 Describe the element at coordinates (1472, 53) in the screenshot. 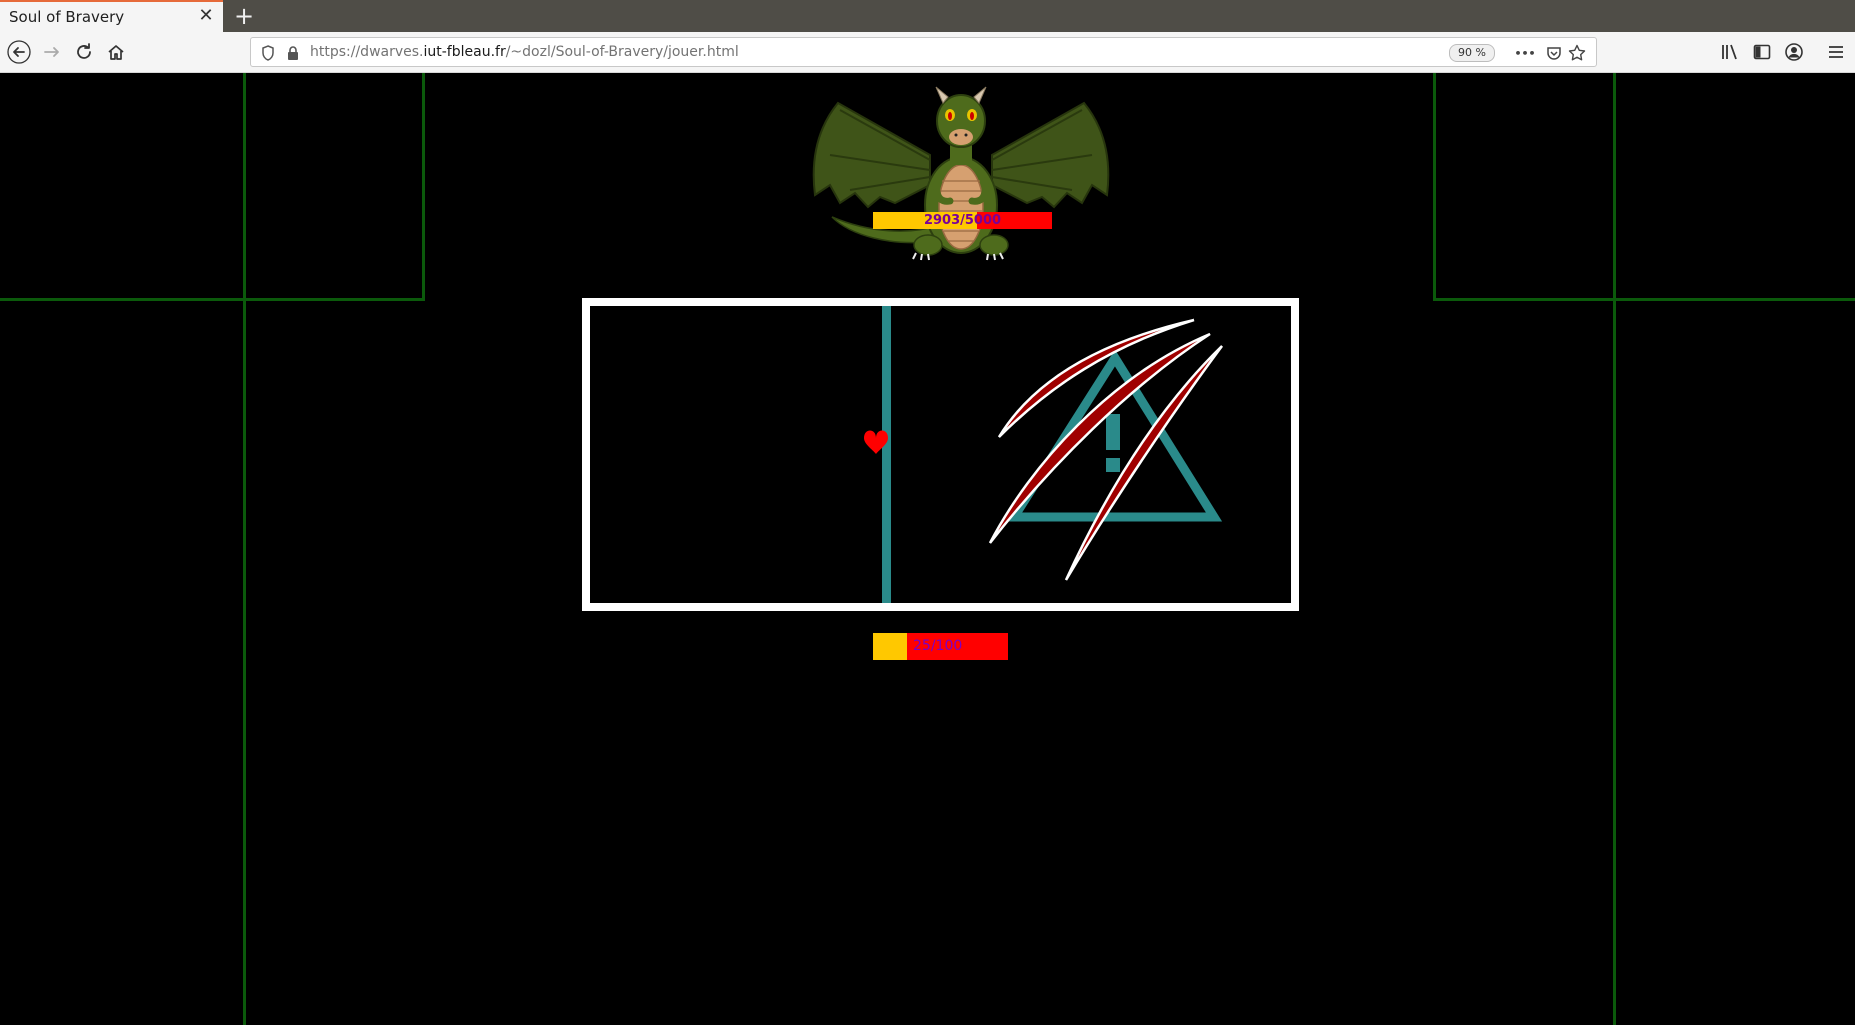

I see `zoom-level-badge: 90 %` at that location.